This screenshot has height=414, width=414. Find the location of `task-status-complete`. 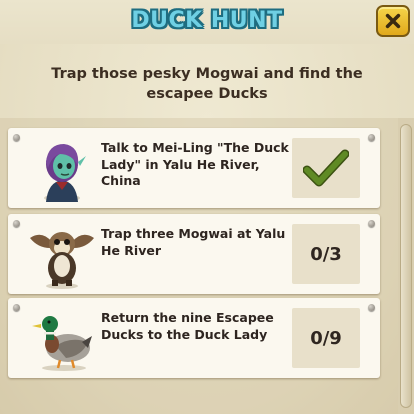

task-status-complete is located at coordinates (326, 168).